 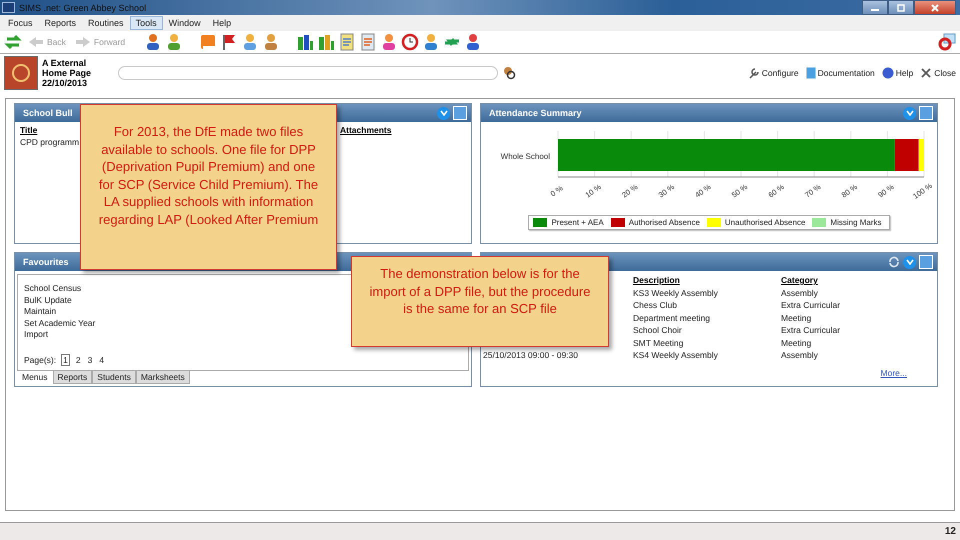 I want to click on header-link: Configure, so click(x=773, y=73).